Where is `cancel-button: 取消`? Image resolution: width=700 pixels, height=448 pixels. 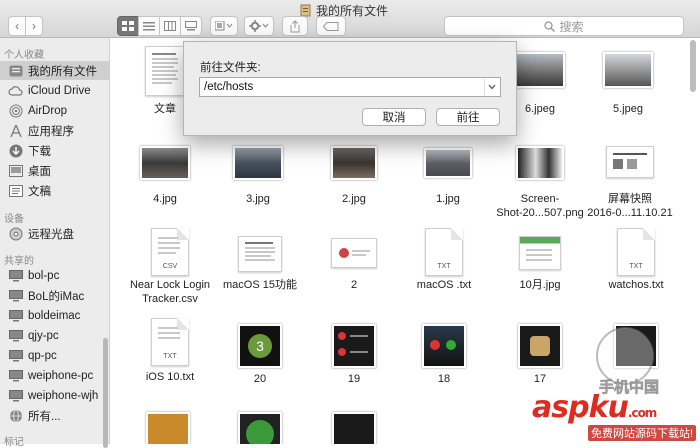
cancel-button: 取消 is located at coordinates (394, 117).